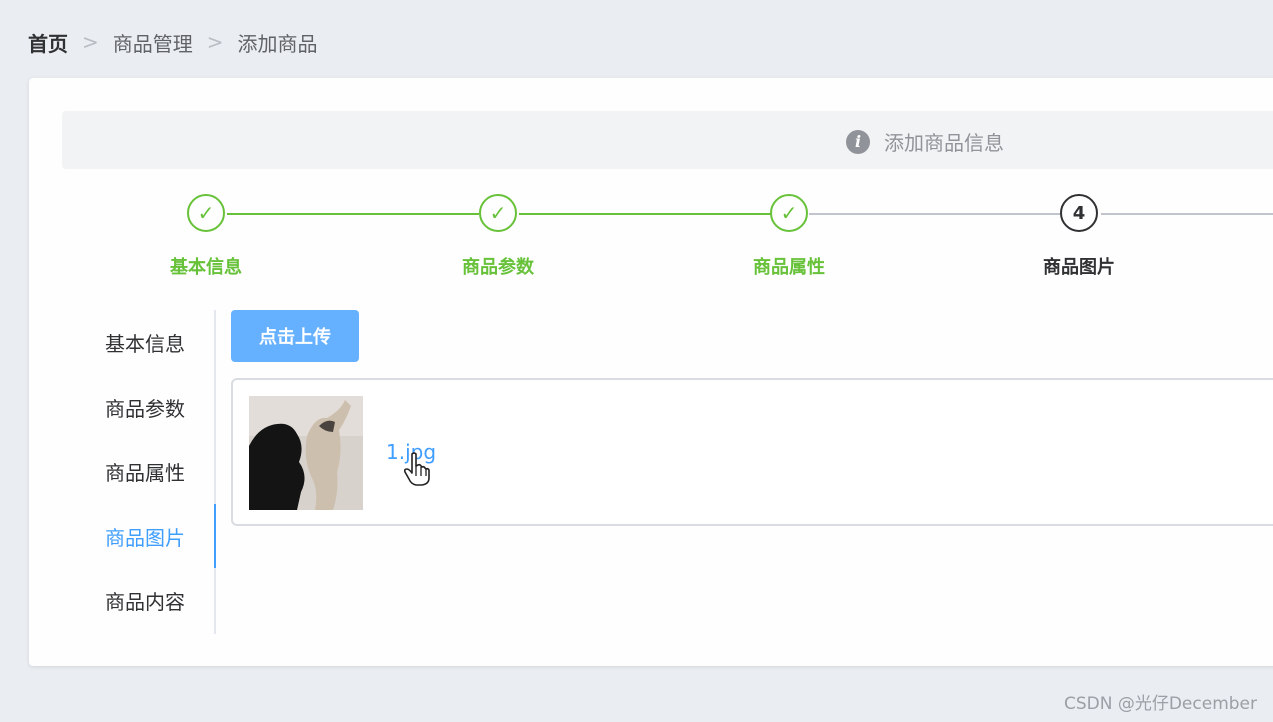  What do you see at coordinates (416, 469) in the screenshot?
I see `hand-cursor-icon` at bounding box center [416, 469].